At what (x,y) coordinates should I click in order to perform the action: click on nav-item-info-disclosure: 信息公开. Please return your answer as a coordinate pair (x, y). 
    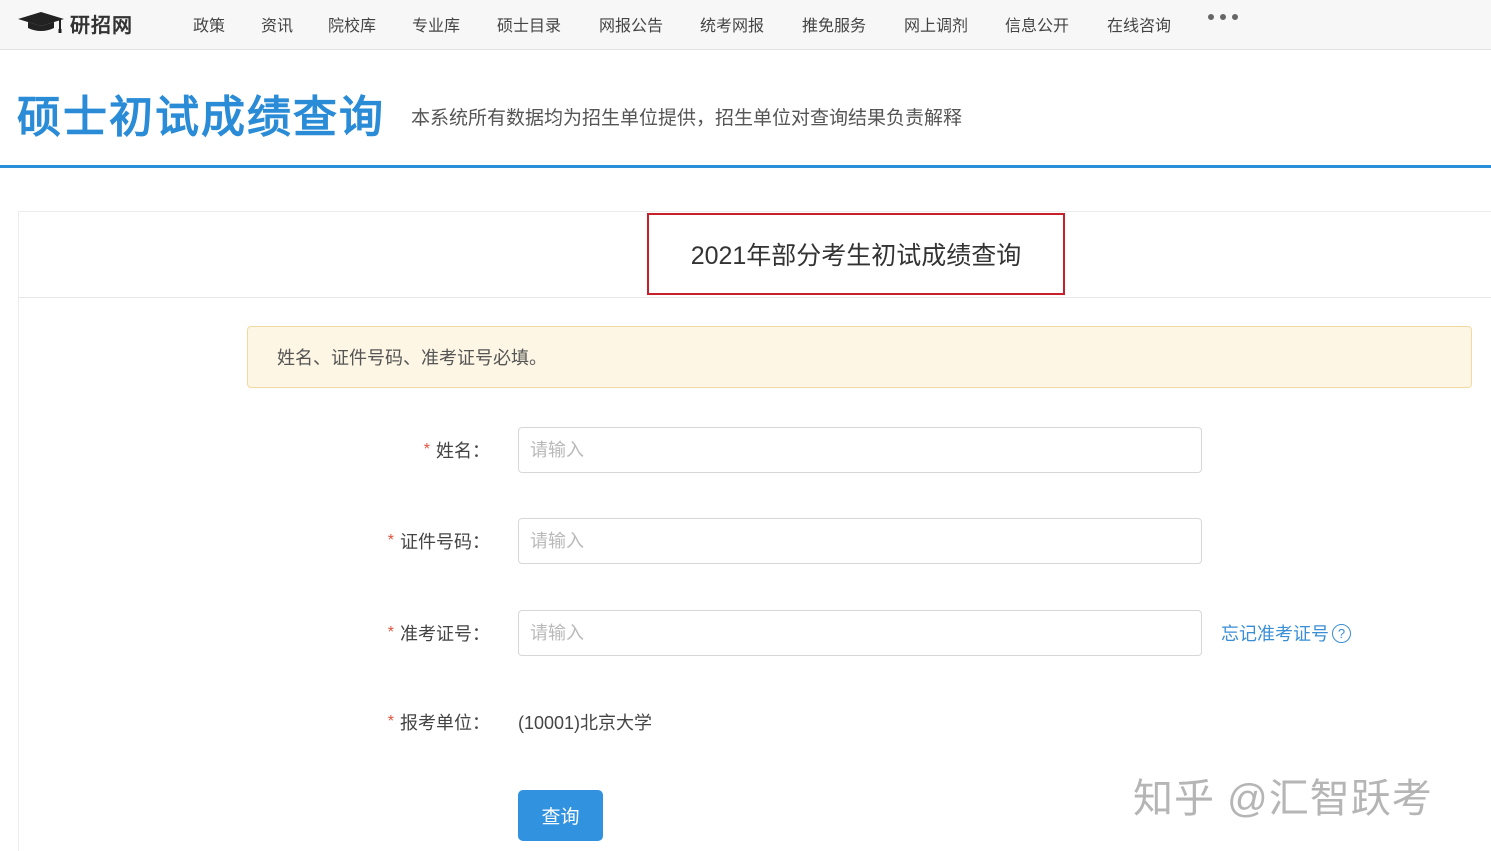
    Looking at the image, I should click on (1037, 24).